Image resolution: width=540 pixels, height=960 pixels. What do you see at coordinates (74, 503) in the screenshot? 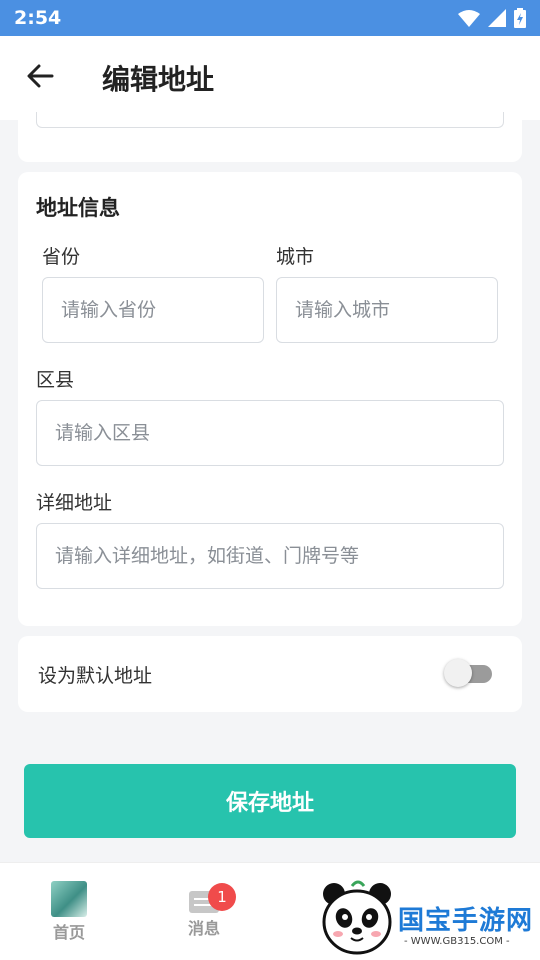
I see `detail-address-label: 详细地址` at bounding box center [74, 503].